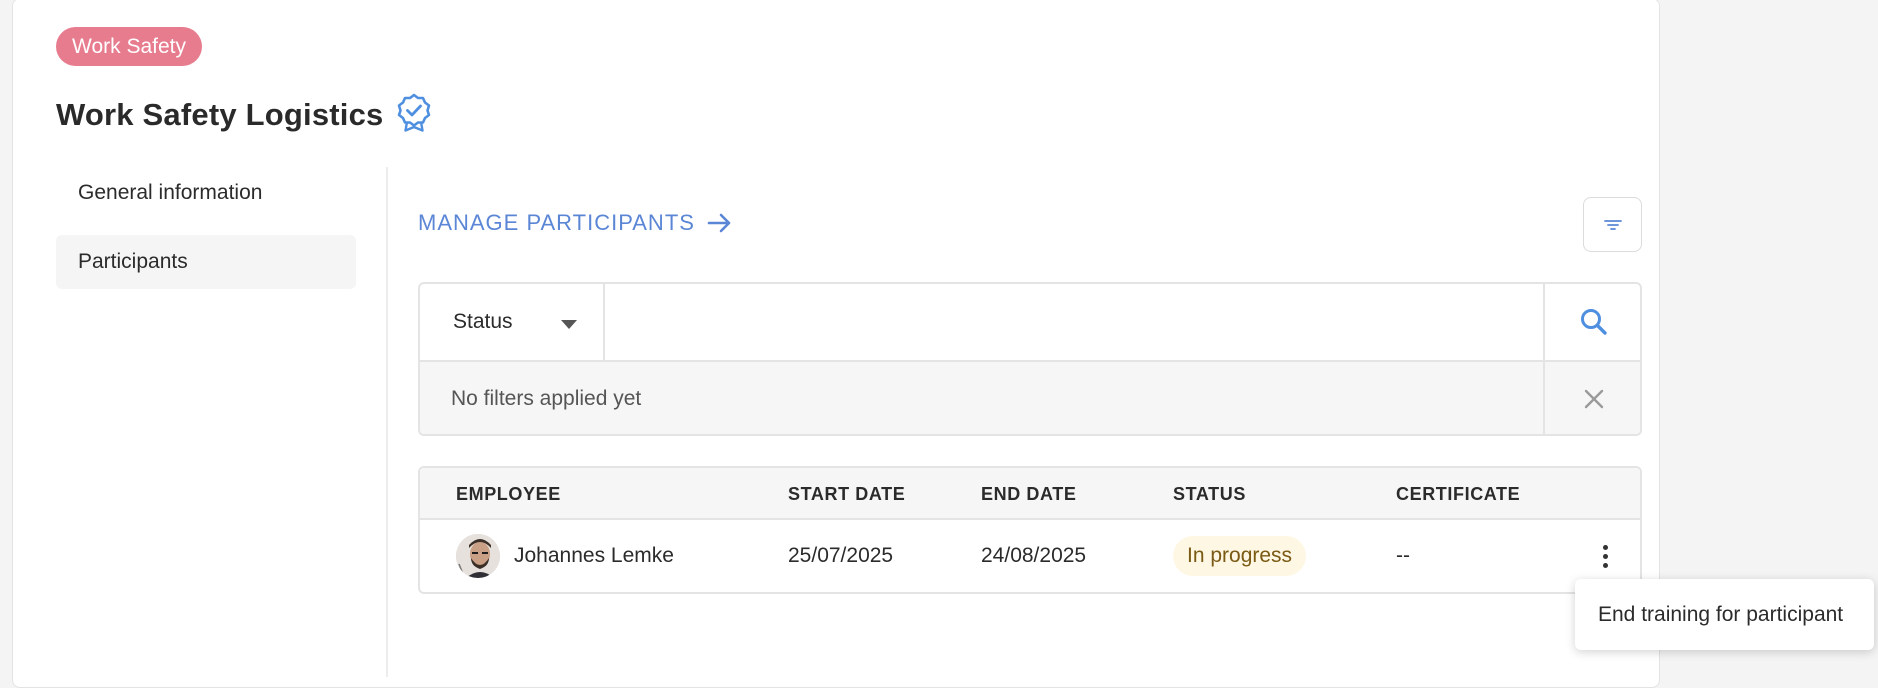 This screenshot has height=688, width=1878. I want to click on certificate-value: --, so click(1403, 555).